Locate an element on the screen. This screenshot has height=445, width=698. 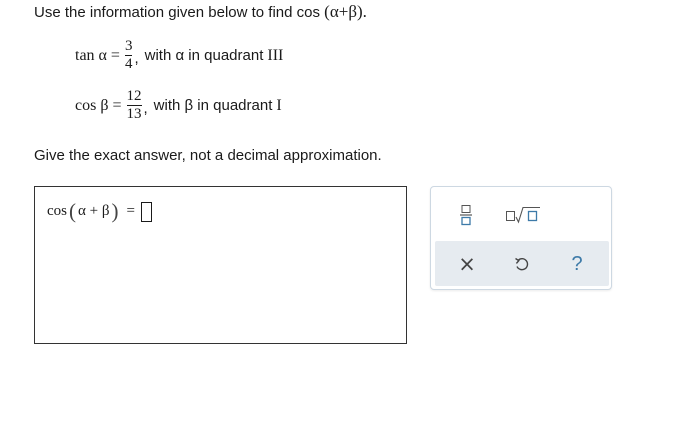
given-tan-alpha: tan α = 3 4 , with α in quadrant III is located at coordinates (179, 55).